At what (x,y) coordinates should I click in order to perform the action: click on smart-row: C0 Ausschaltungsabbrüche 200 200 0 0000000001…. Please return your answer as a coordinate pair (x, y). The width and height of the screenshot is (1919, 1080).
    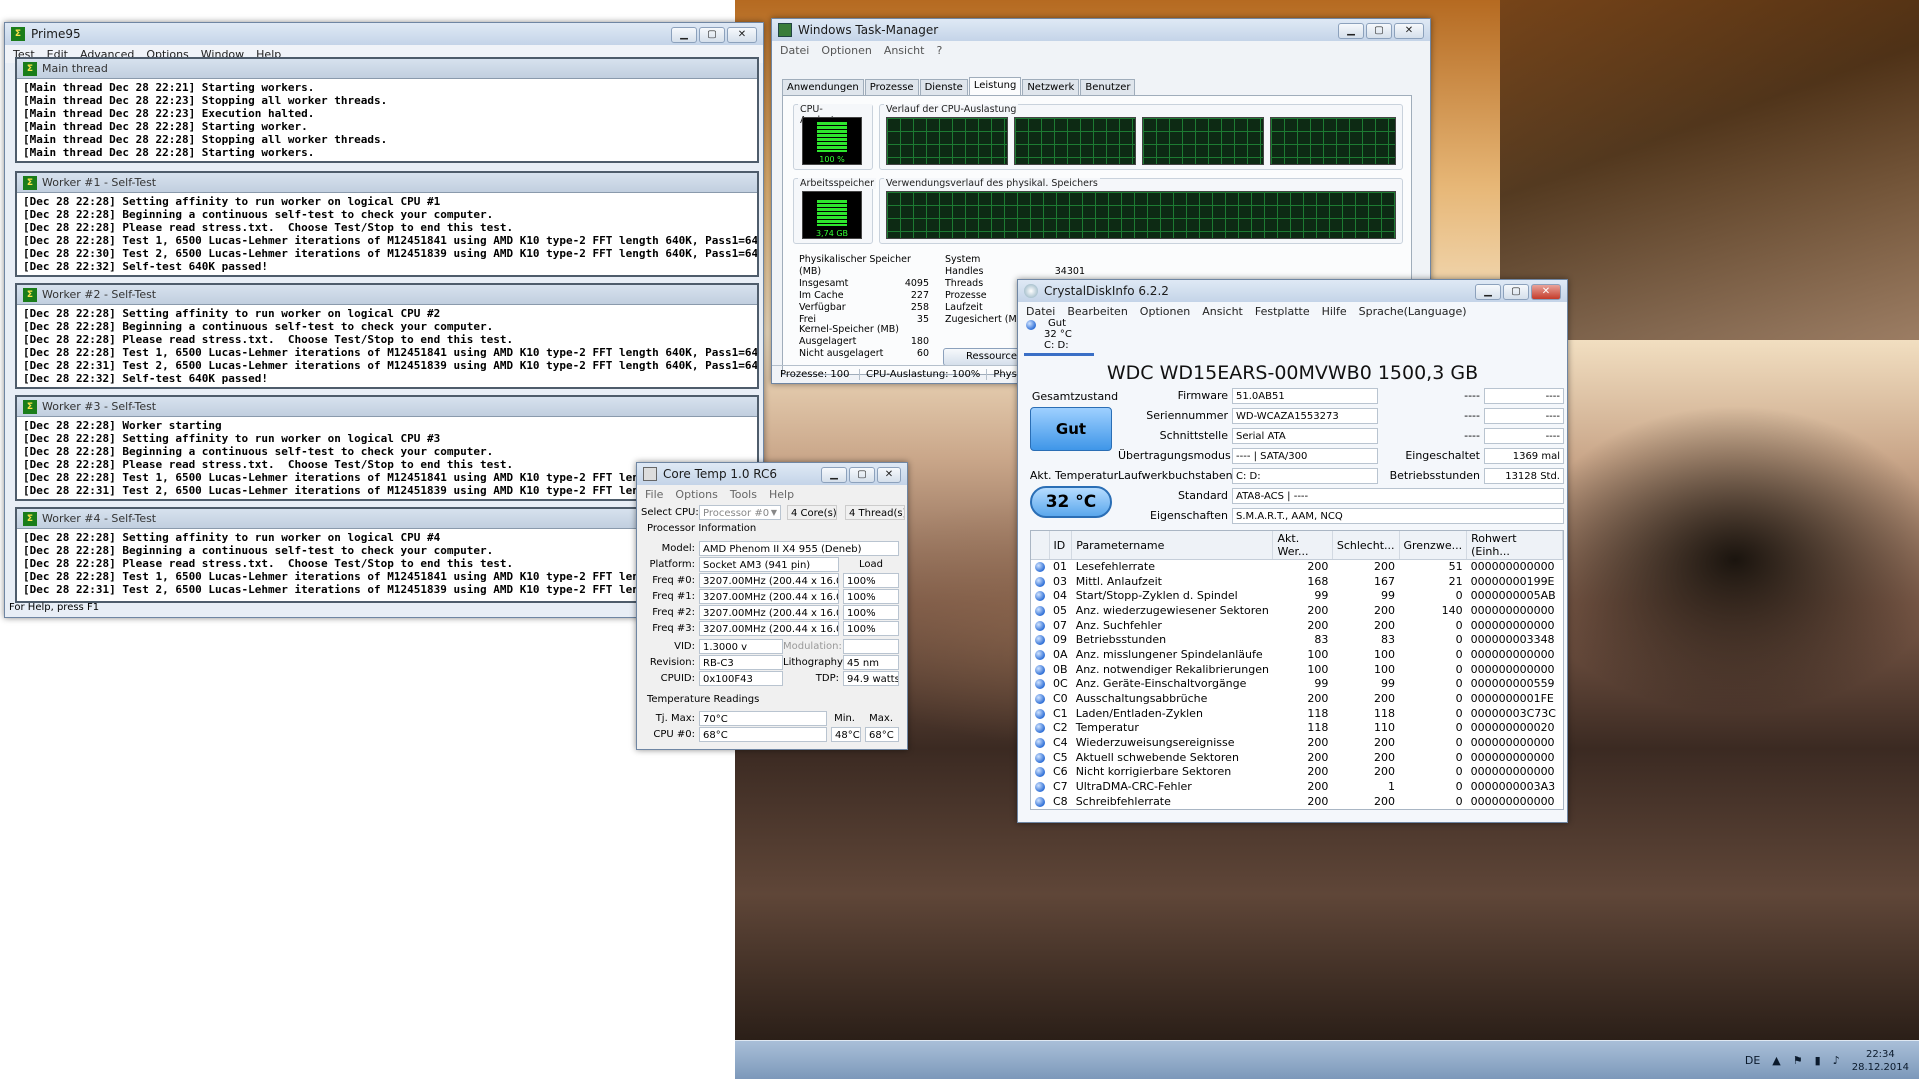
    Looking at the image, I should click on (1297, 699).